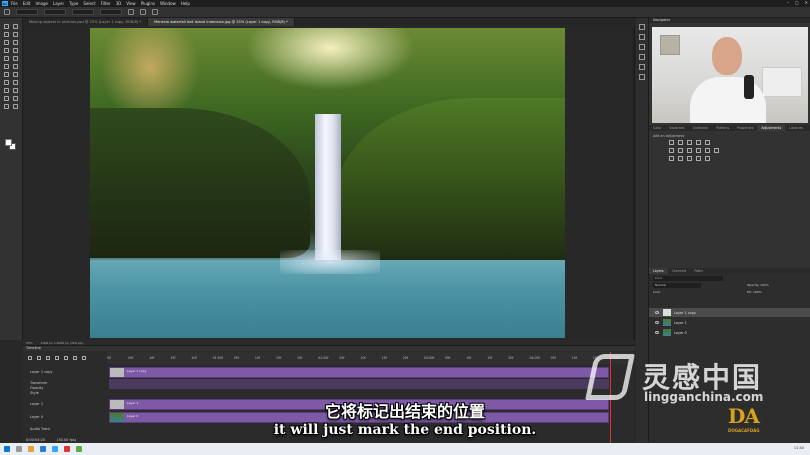  What do you see at coordinates (15, 90) in the screenshot?
I see `path-select-tool-icon` at bounding box center [15, 90].